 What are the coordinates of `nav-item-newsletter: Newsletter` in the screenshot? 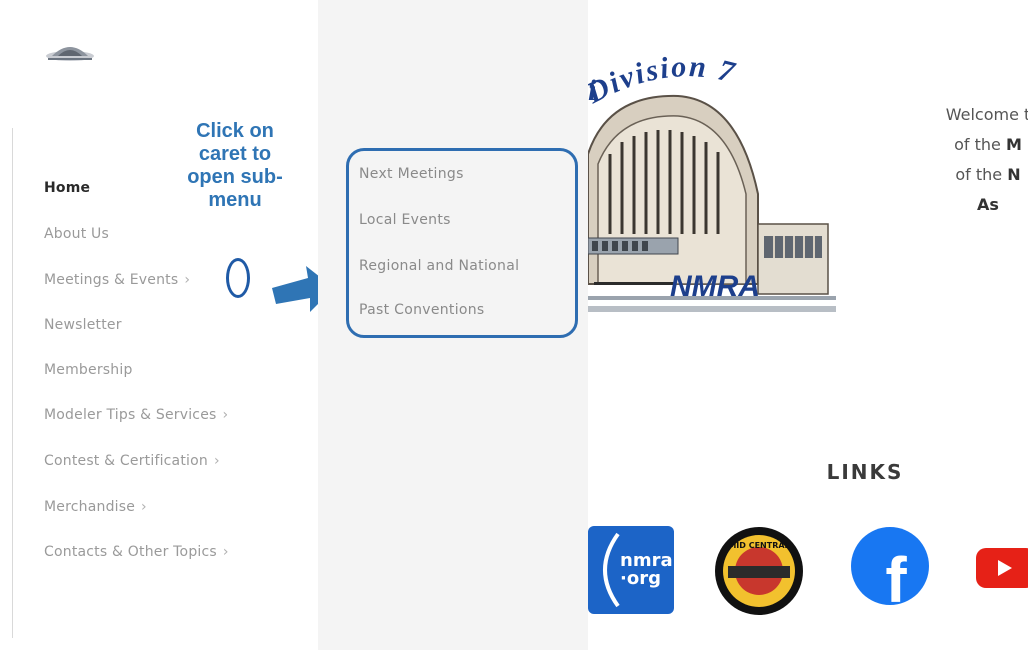 It's located at (83, 325).